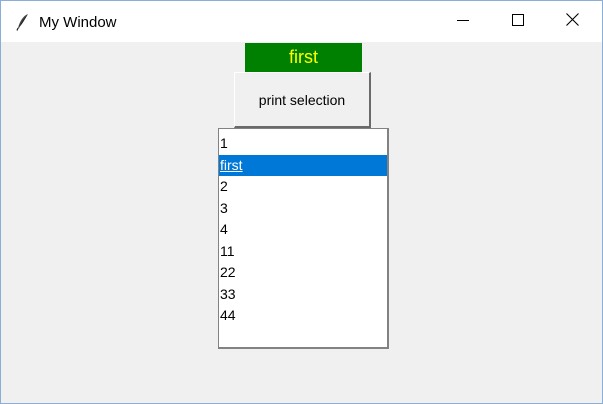 This screenshot has width=603, height=404. Describe the element at coordinates (303, 316) in the screenshot. I see `list-item: 44` at that location.